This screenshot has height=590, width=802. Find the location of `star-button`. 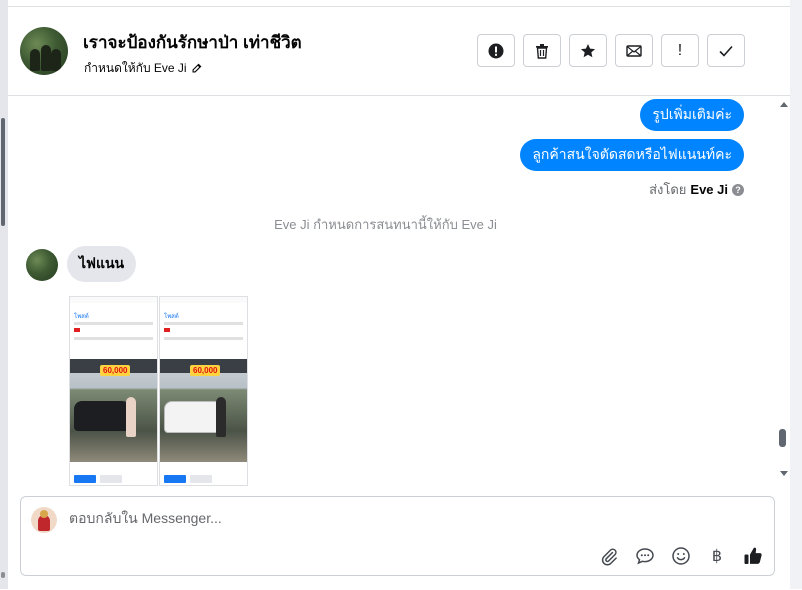

star-button is located at coordinates (588, 50).